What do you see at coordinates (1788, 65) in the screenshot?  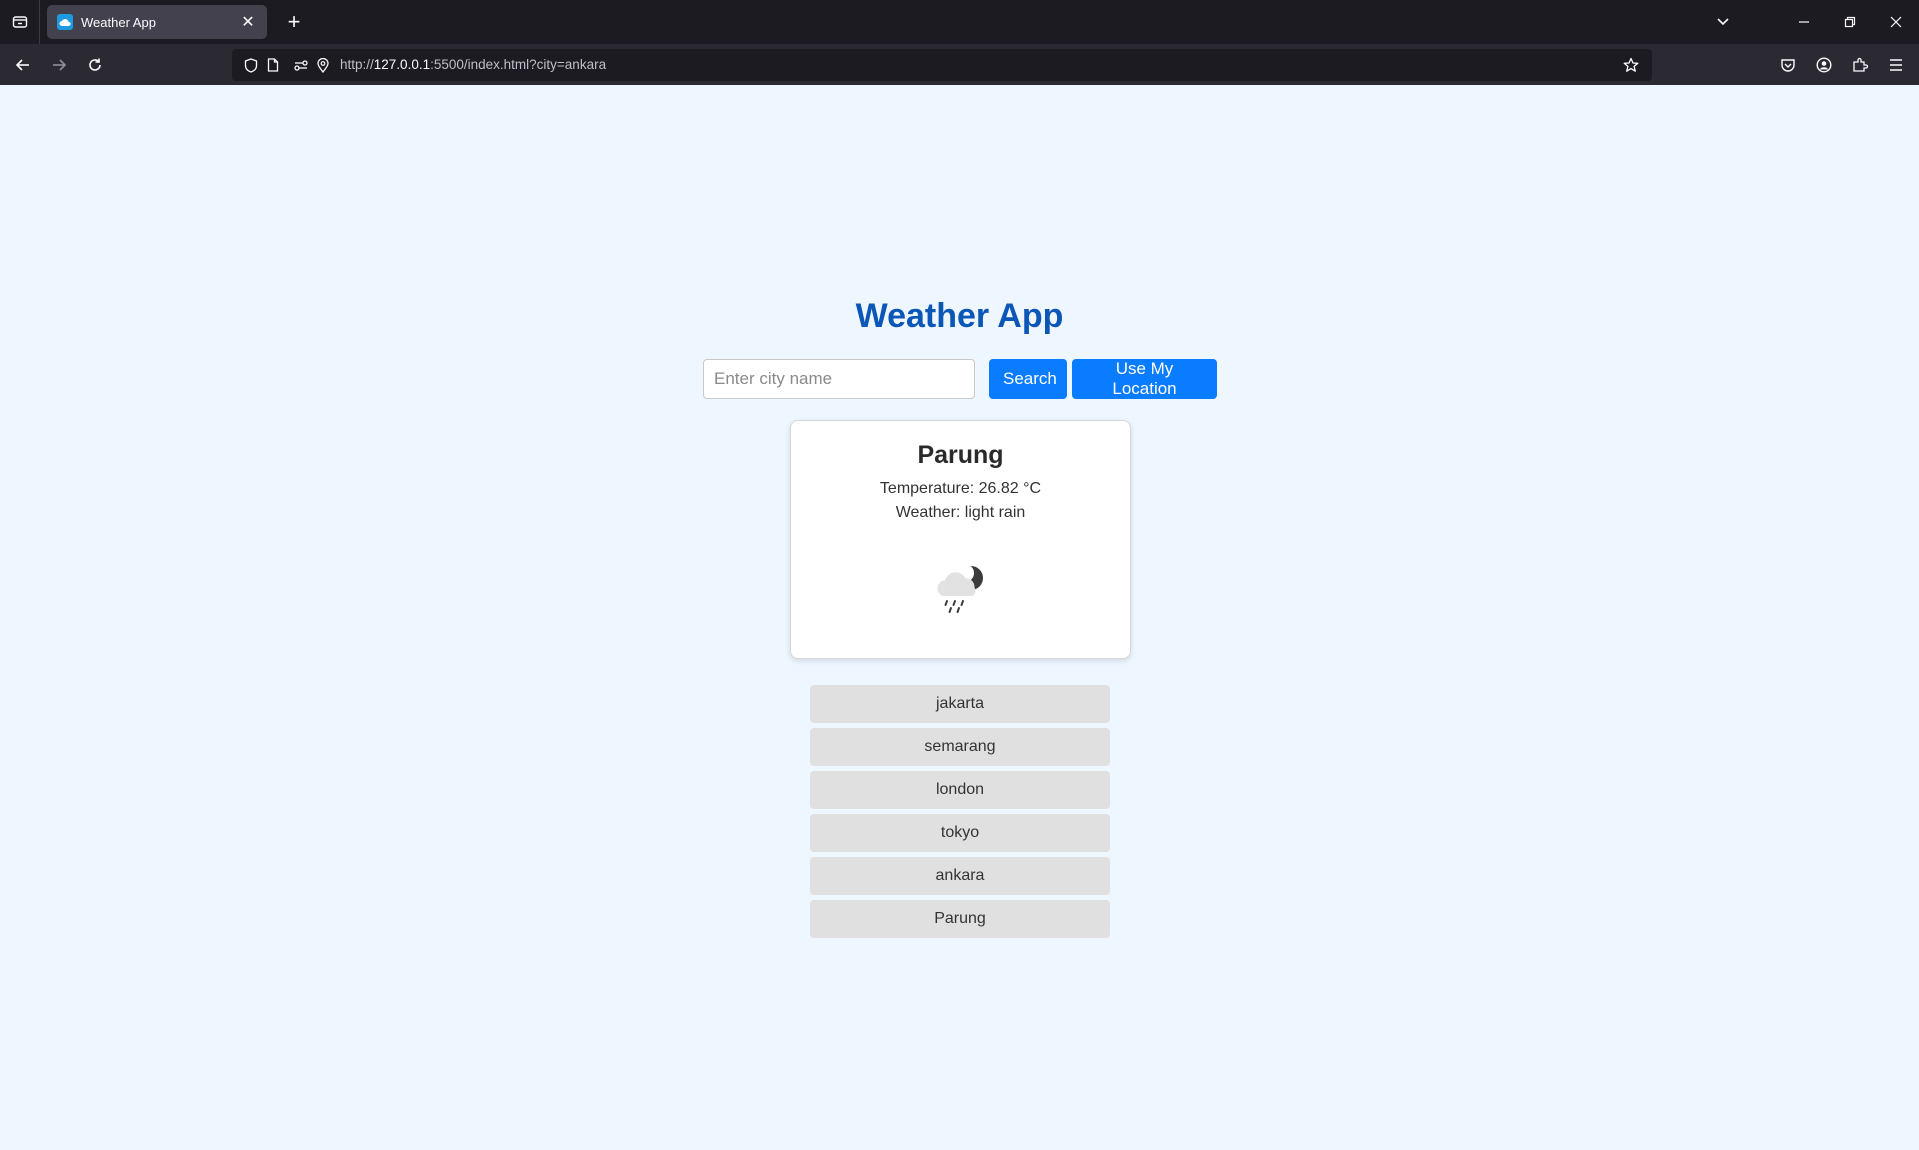 I see `pocket-icon` at bounding box center [1788, 65].